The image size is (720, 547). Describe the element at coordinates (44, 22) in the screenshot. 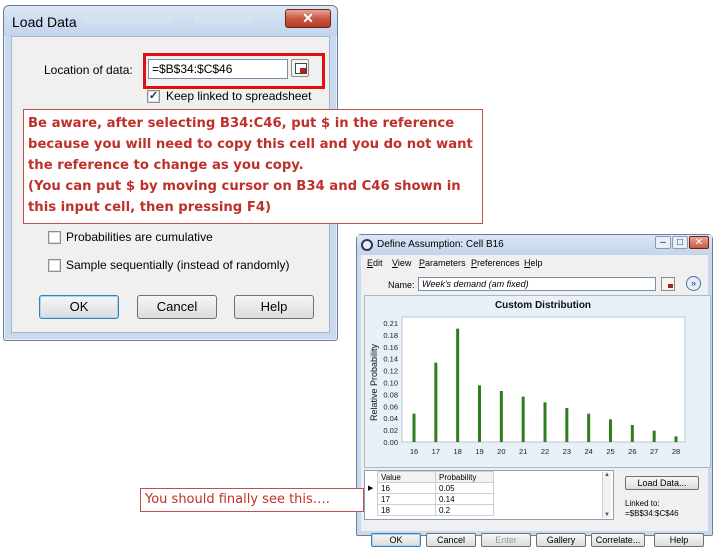

I see `dialog-title: Load Data` at that location.